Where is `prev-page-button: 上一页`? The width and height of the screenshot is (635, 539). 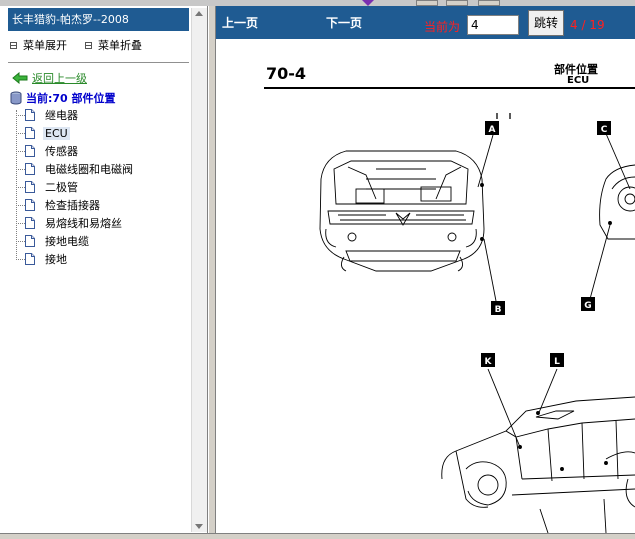 prev-page-button: 上一页 is located at coordinates (240, 22).